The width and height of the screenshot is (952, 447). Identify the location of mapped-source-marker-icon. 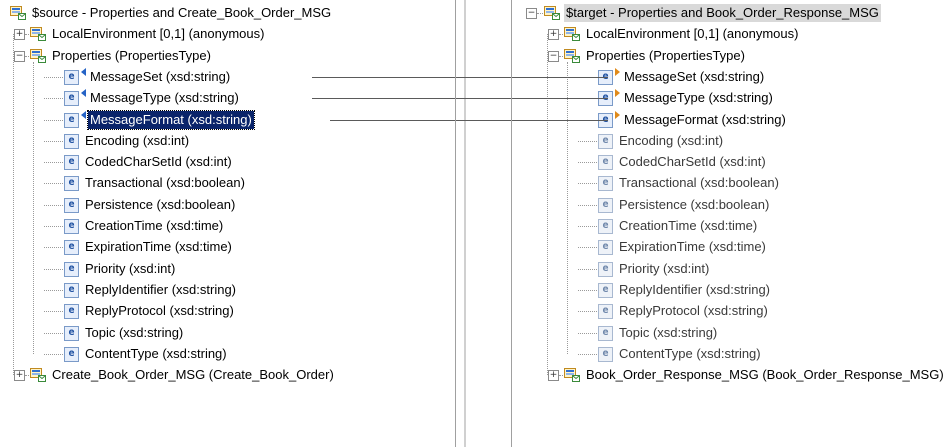
(83, 115).